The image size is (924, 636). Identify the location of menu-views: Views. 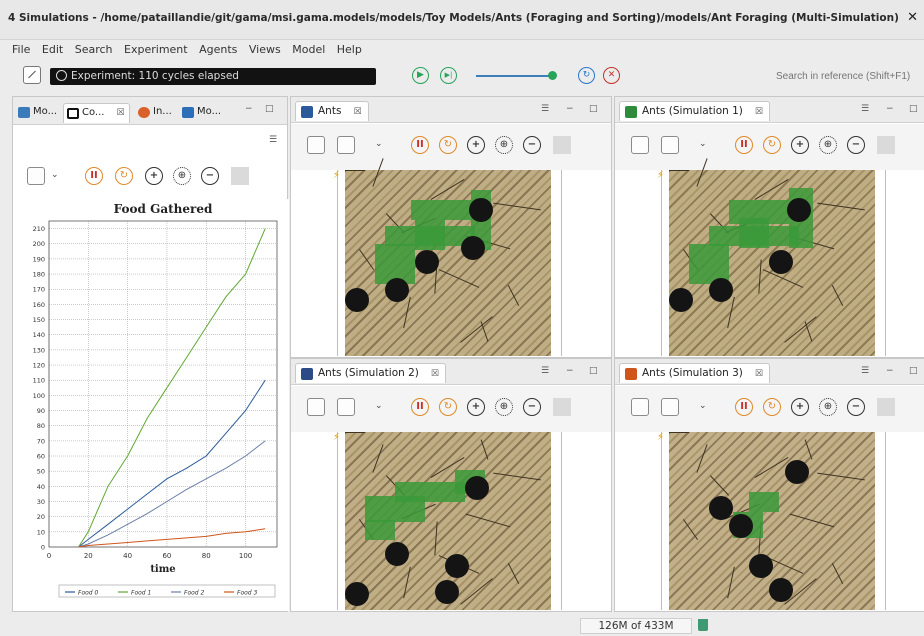
(265, 48).